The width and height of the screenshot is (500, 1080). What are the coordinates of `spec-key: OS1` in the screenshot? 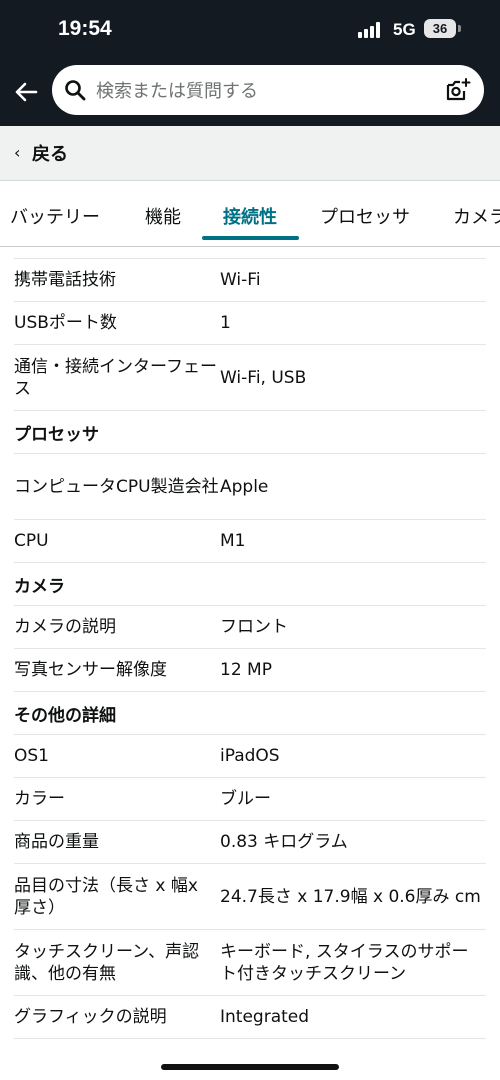 It's located at (31, 756).